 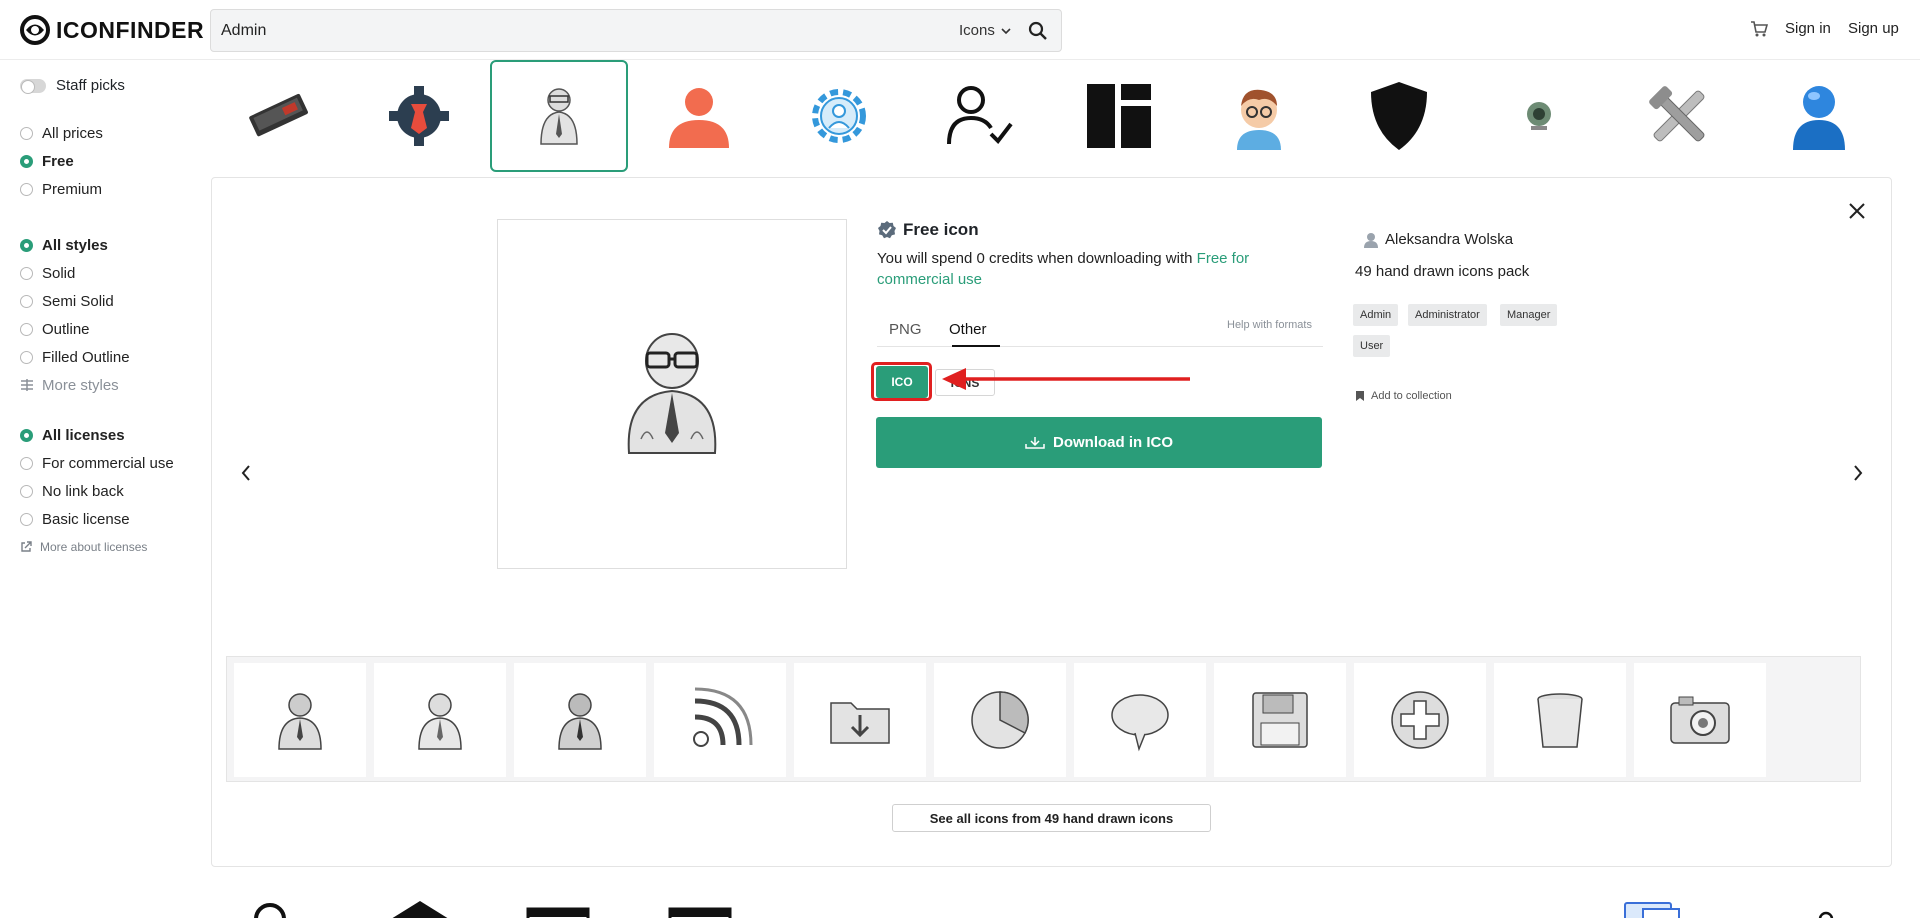 What do you see at coordinates (1420, 720) in the screenshot?
I see `thumbnail-plus-circle-icon` at bounding box center [1420, 720].